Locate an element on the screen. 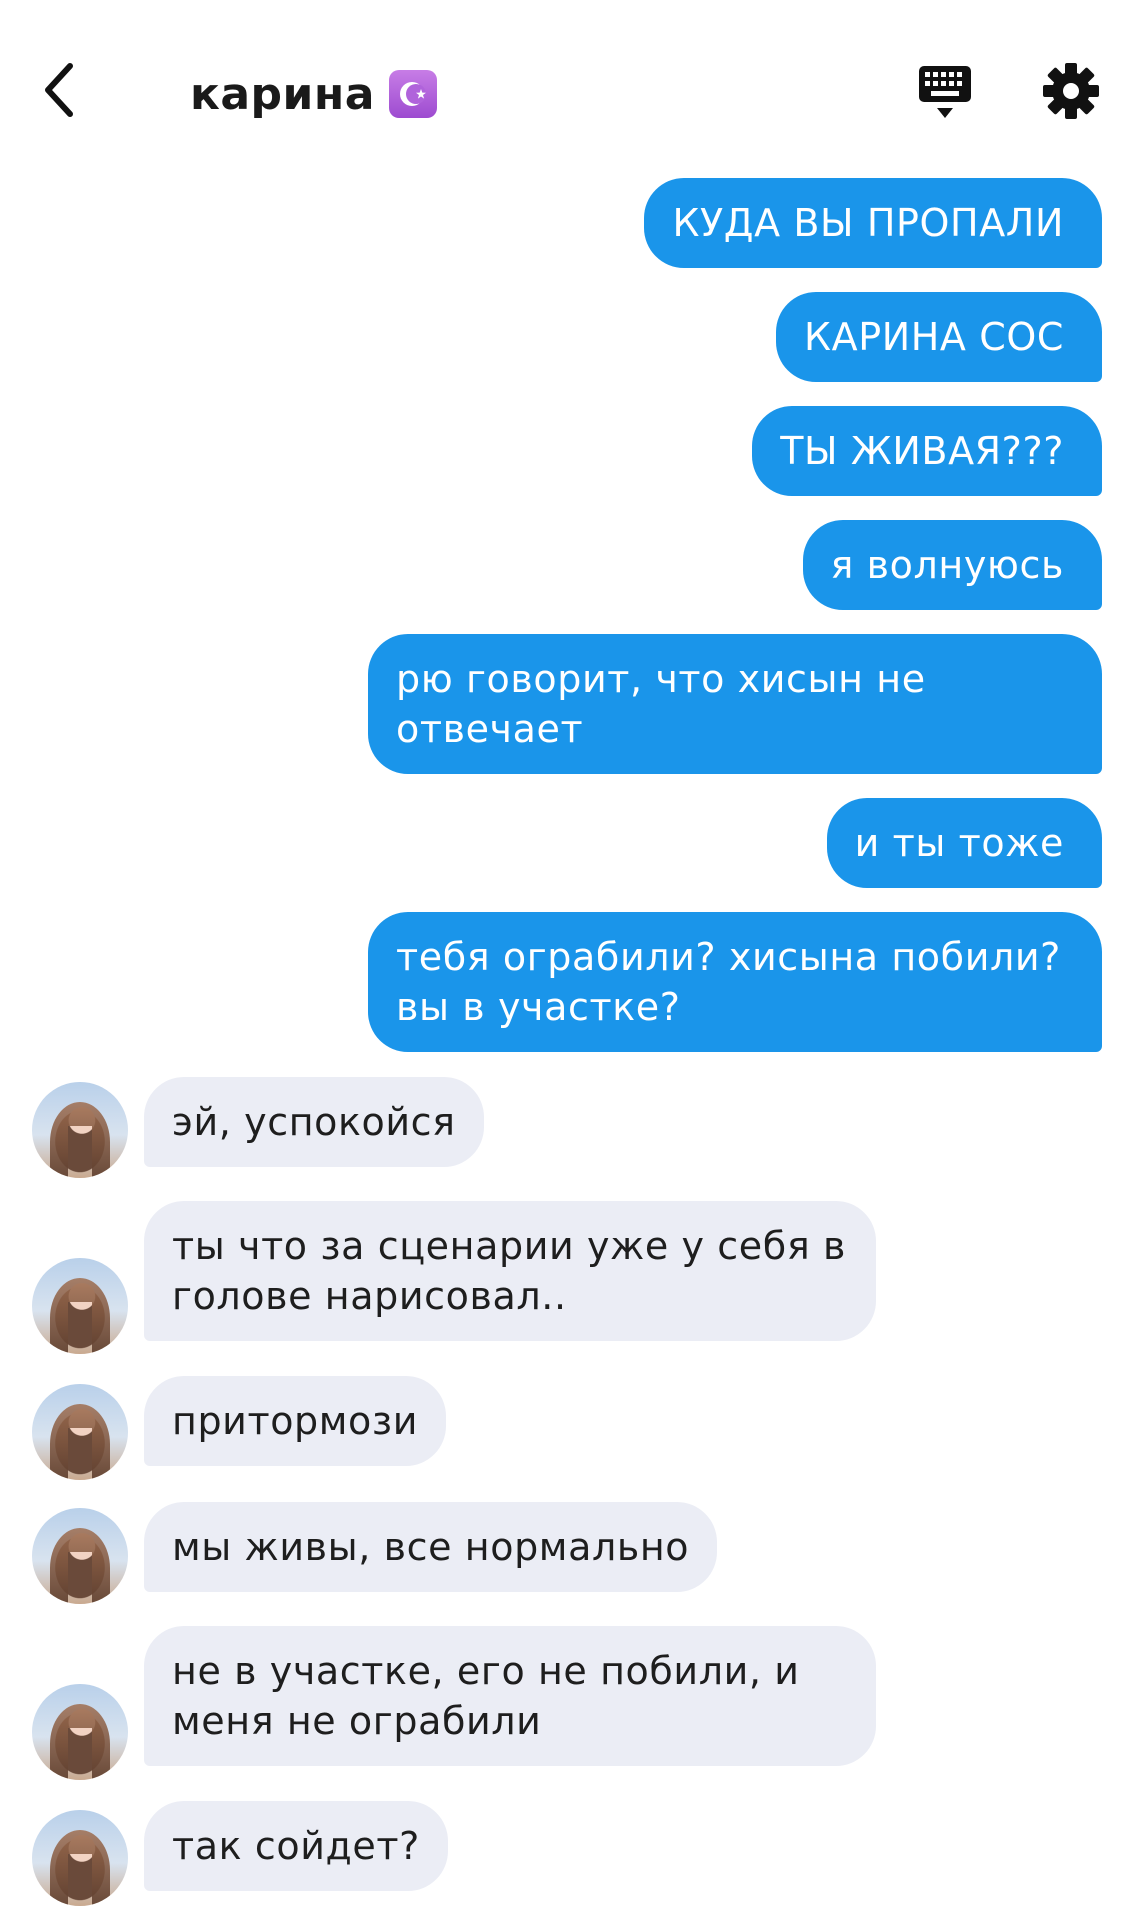 Image resolution: width=1138 pixels, height=1920 pixels. outgoing-message: и ты тоже is located at coordinates (964, 843).